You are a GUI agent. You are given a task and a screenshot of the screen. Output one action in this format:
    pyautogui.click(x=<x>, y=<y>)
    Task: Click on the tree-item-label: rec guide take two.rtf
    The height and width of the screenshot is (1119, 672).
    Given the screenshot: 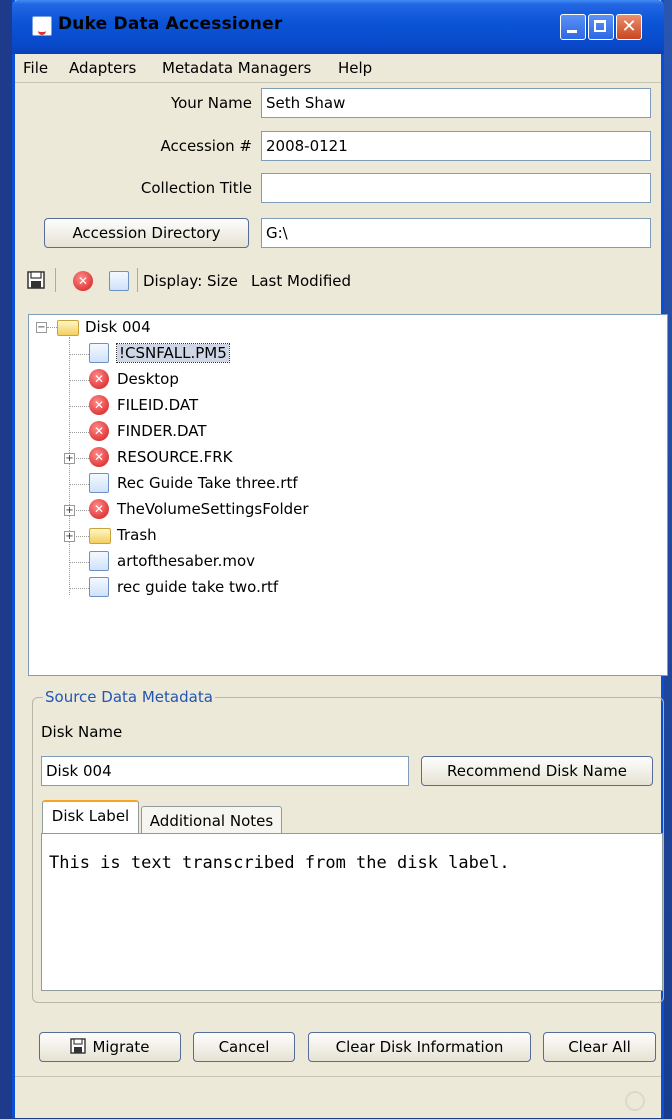 What is the action you would take?
    pyautogui.click(x=198, y=587)
    